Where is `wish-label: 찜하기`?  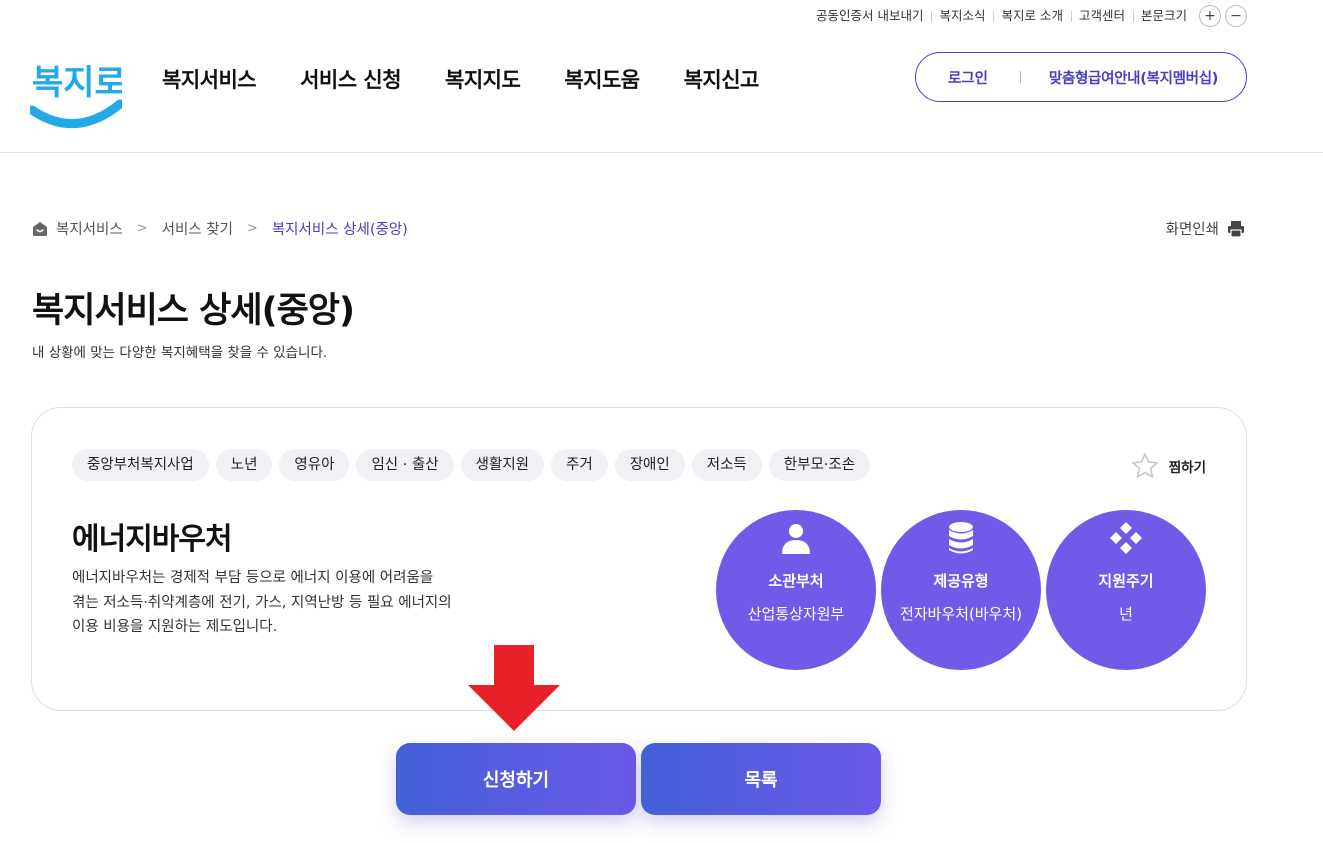 wish-label: 찜하기 is located at coordinates (1187, 468).